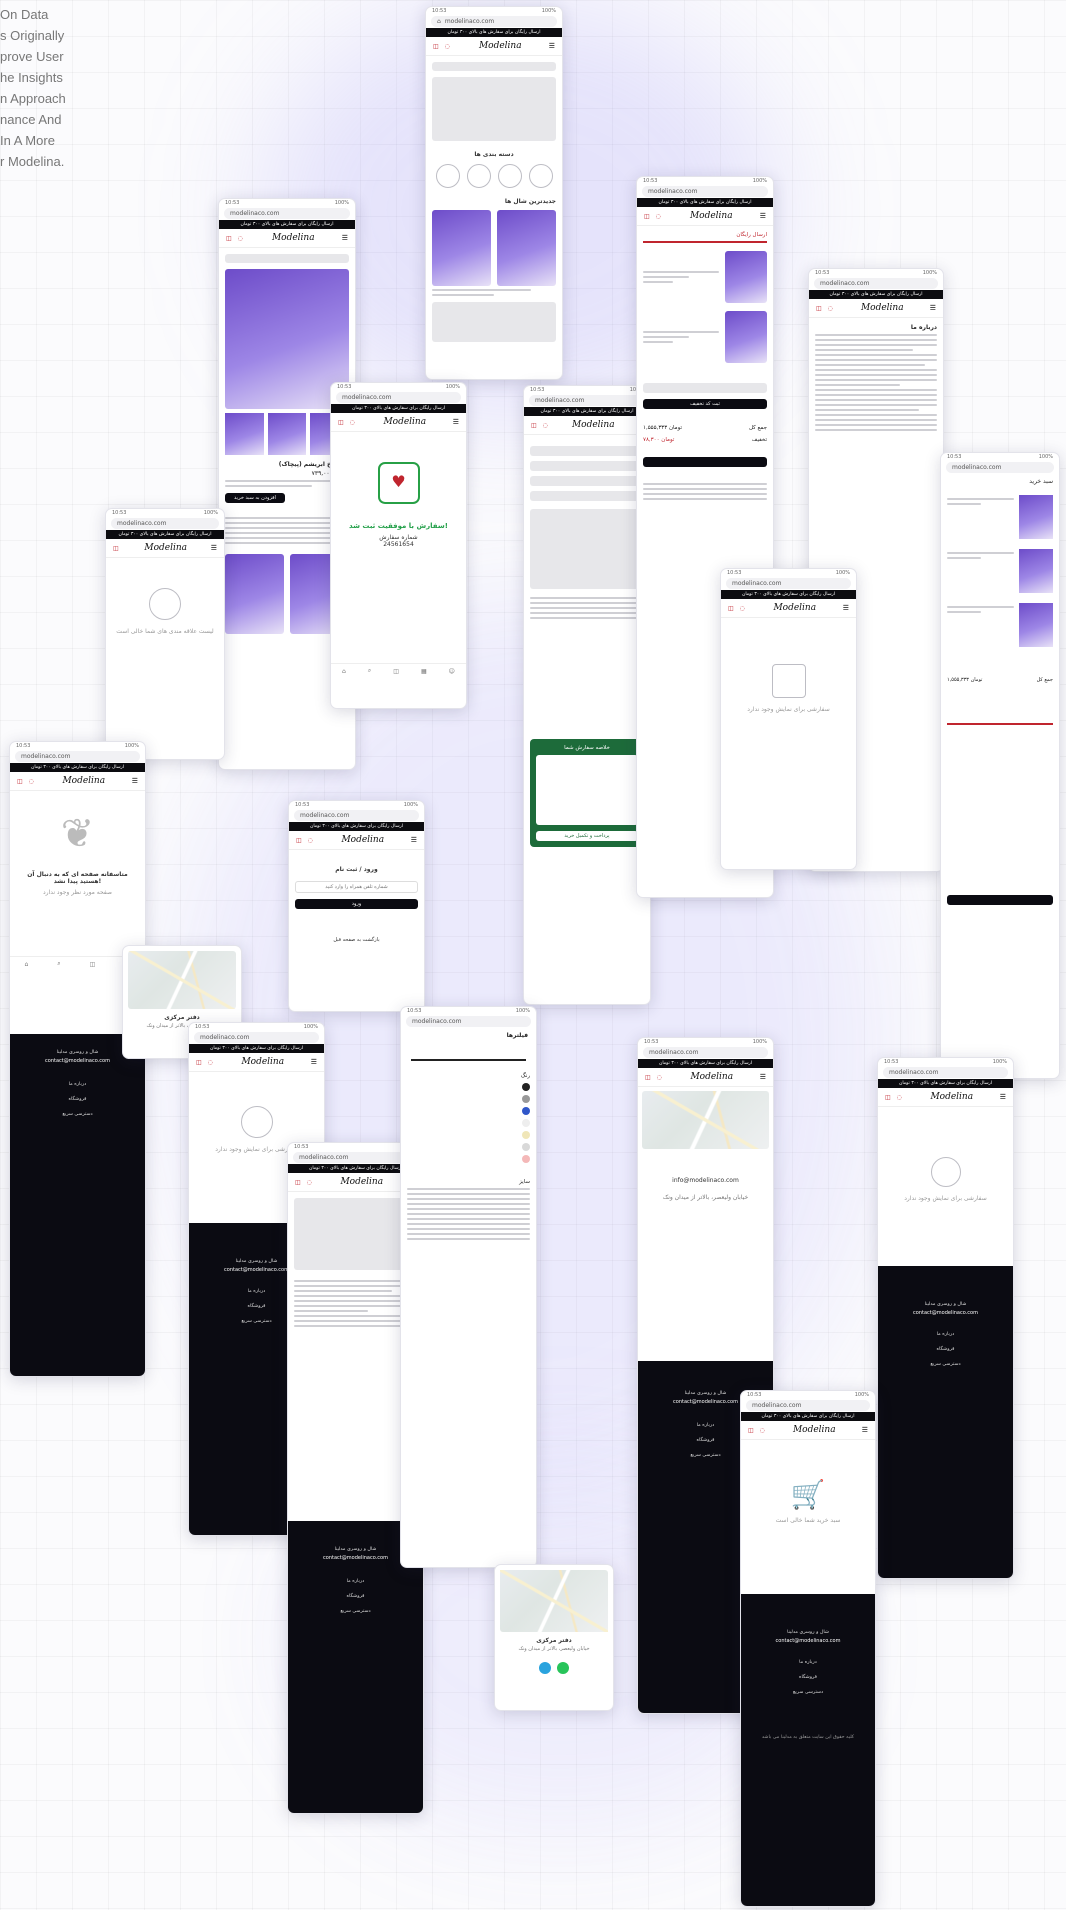 This screenshot has height=1910, width=1066. I want to click on thumb-image, so click(244, 434).